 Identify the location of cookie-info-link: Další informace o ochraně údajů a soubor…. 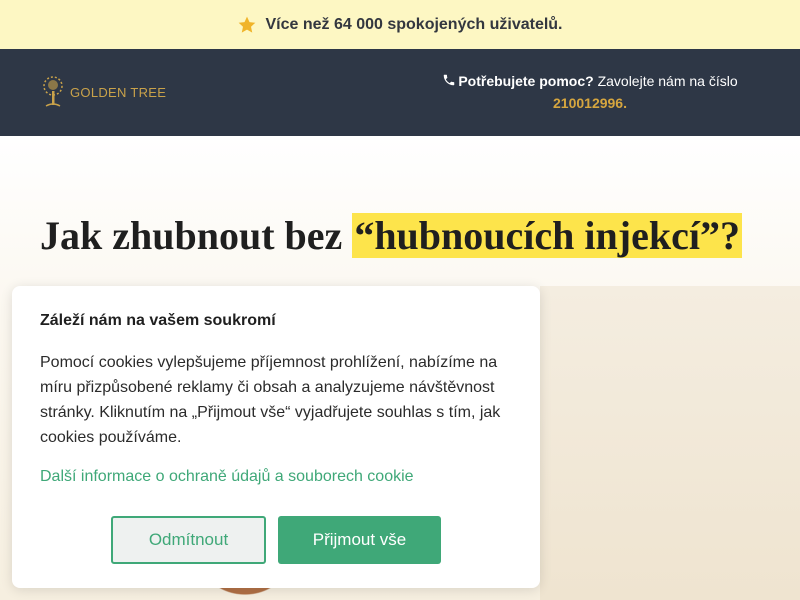
(227, 477).